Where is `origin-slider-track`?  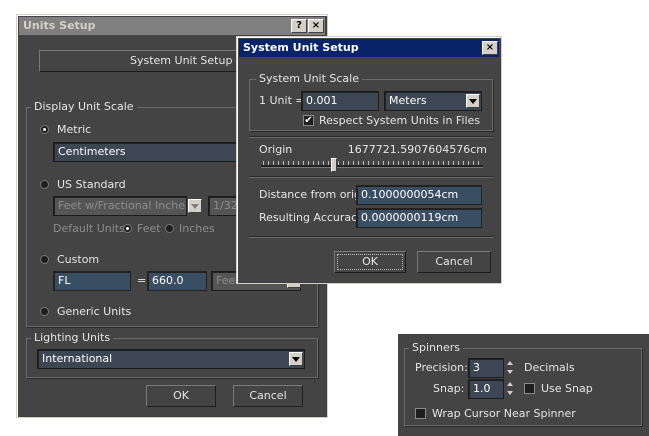 origin-slider-track is located at coordinates (372, 166).